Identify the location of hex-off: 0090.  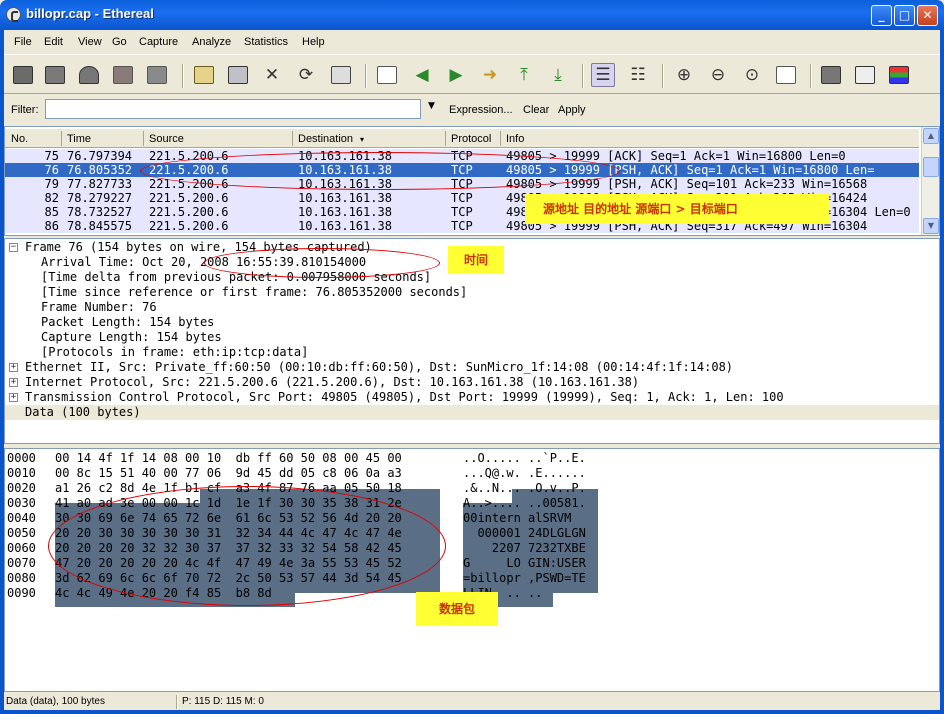
(21, 593).